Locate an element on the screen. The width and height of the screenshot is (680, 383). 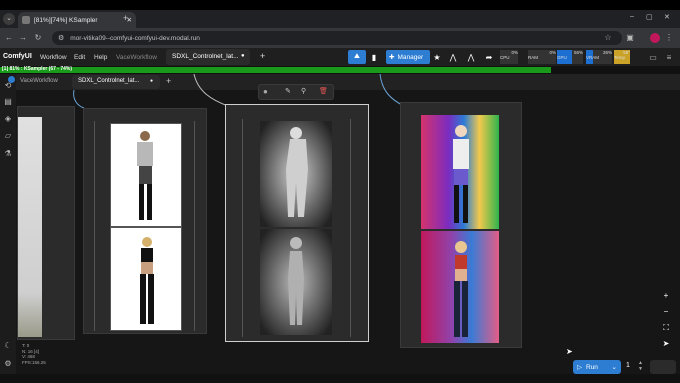
preview-border-left is located at coordinates (94, 226).